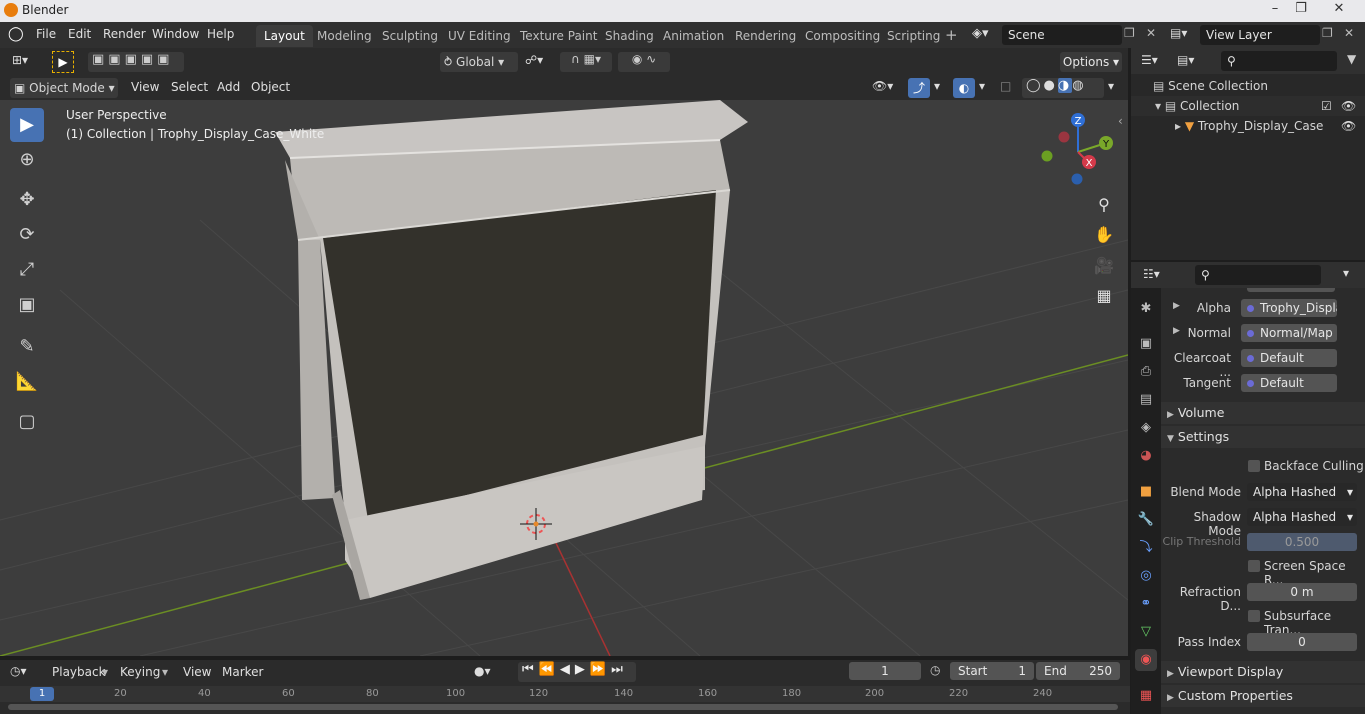  What do you see at coordinates (1104, 266) in the screenshot?
I see `camera-view-icon: 🎥` at bounding box center [1104, 266].